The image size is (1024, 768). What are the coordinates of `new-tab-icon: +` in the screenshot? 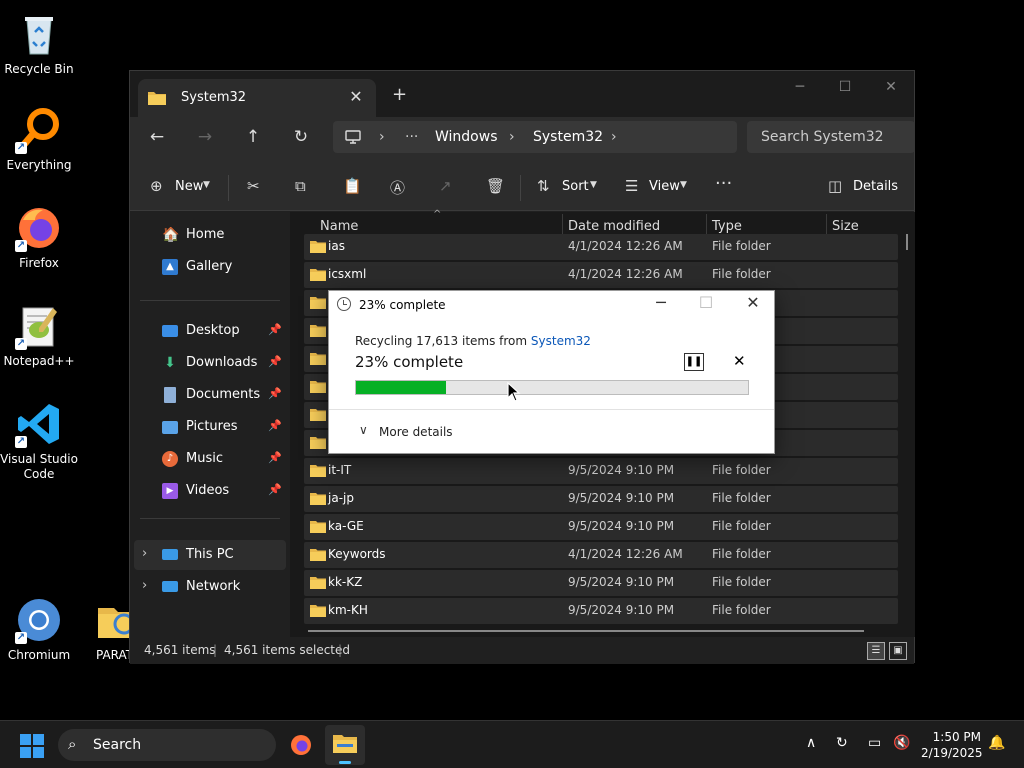 It's located at (399, 94).